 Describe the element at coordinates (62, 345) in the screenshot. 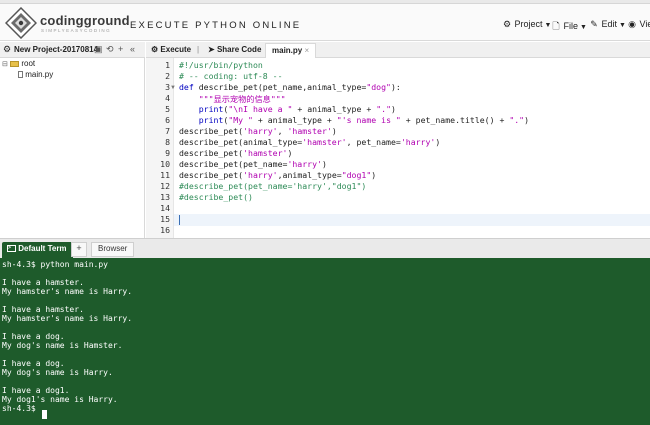

I see `terminal-line: My dog's name is Hamster.` at that location.